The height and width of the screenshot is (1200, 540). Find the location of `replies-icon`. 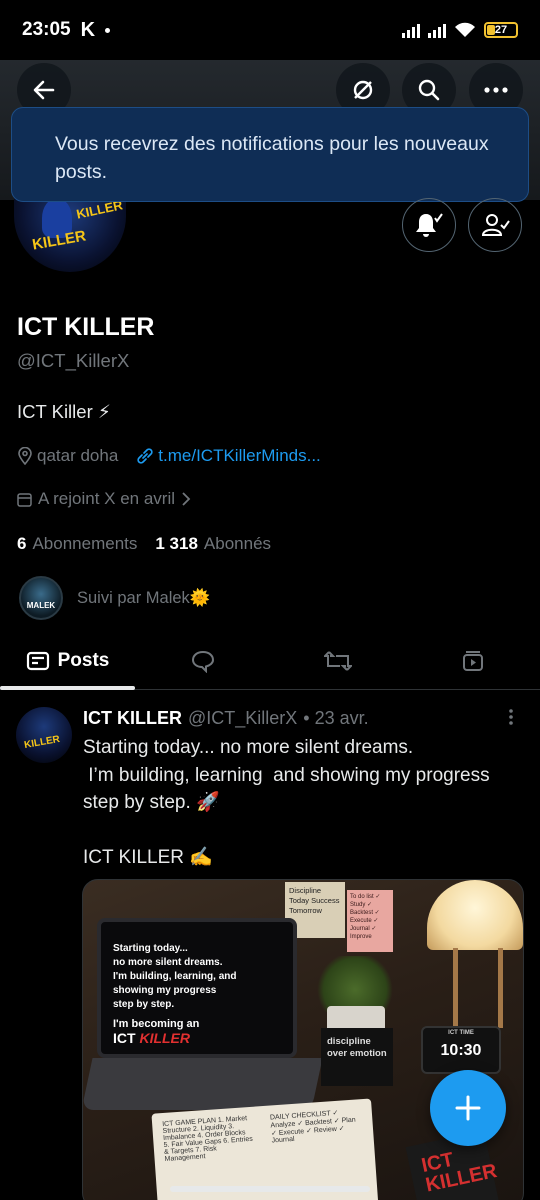

replies-icon is located at coordinates (202, 661).